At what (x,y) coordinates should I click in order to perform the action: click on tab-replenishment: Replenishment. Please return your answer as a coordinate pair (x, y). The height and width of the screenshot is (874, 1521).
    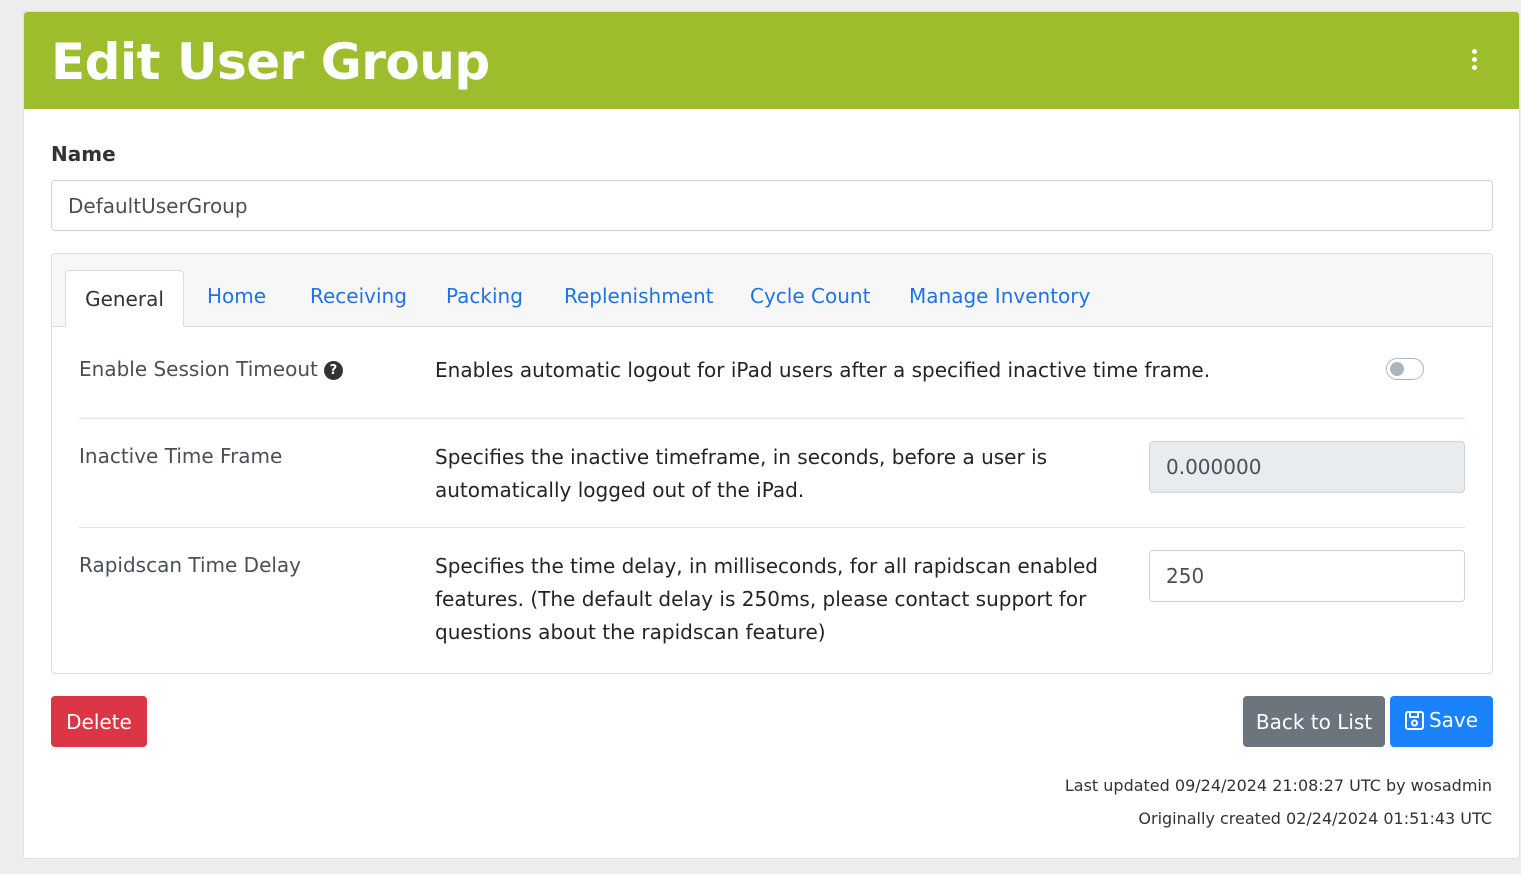
    Looking at the image, I should click on (639, 296).